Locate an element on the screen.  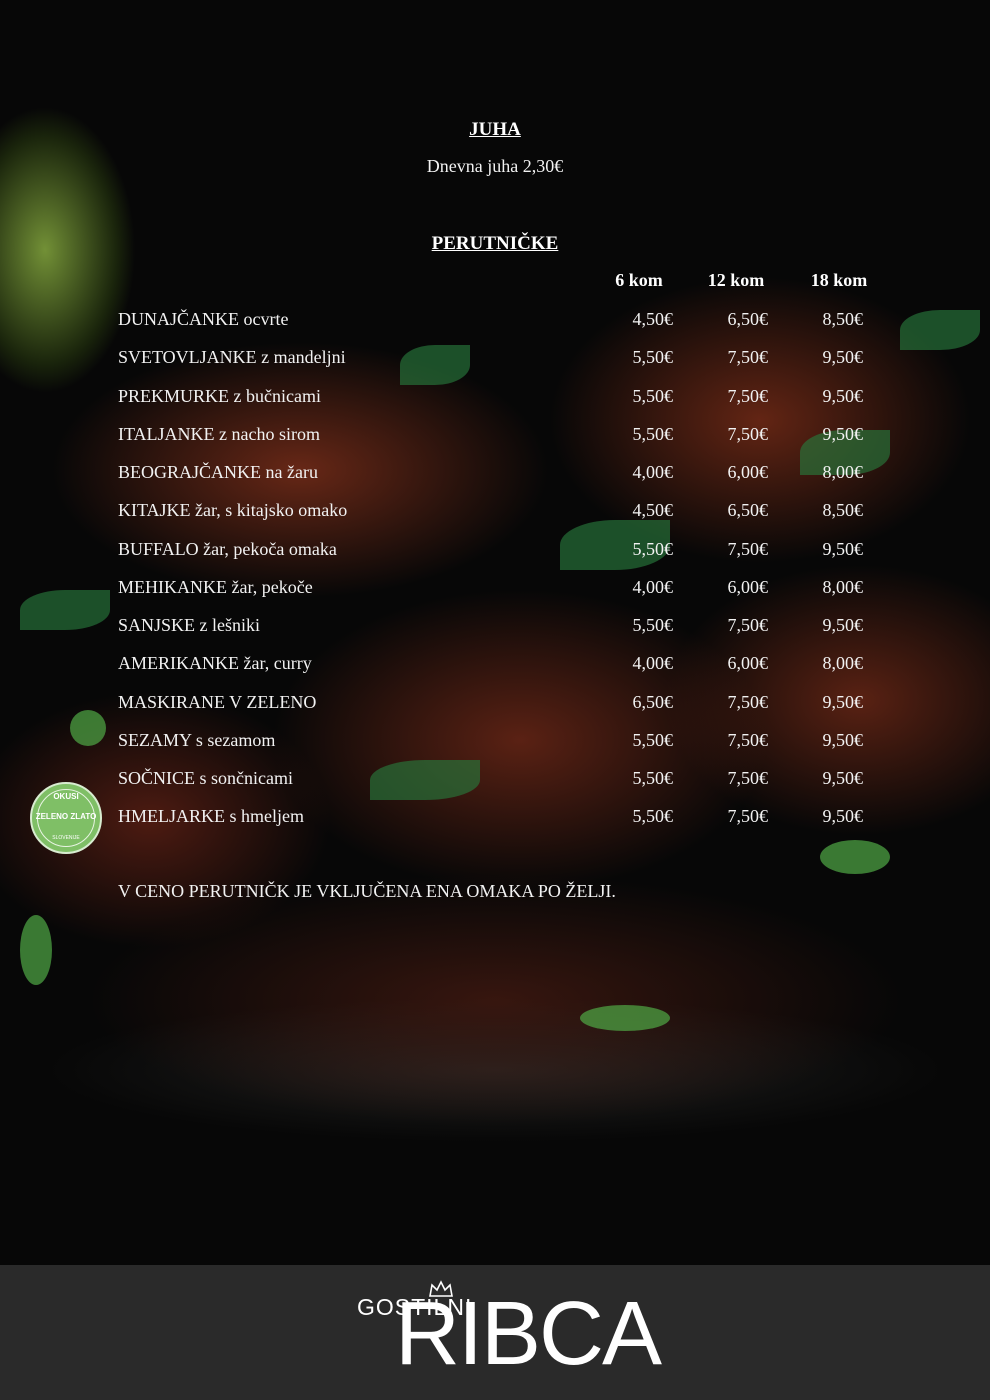
menu-item-row: AMERIKANKE žar, curry 4,00€ 6,00€ 8,00€ is located at coordinates (495, 668).